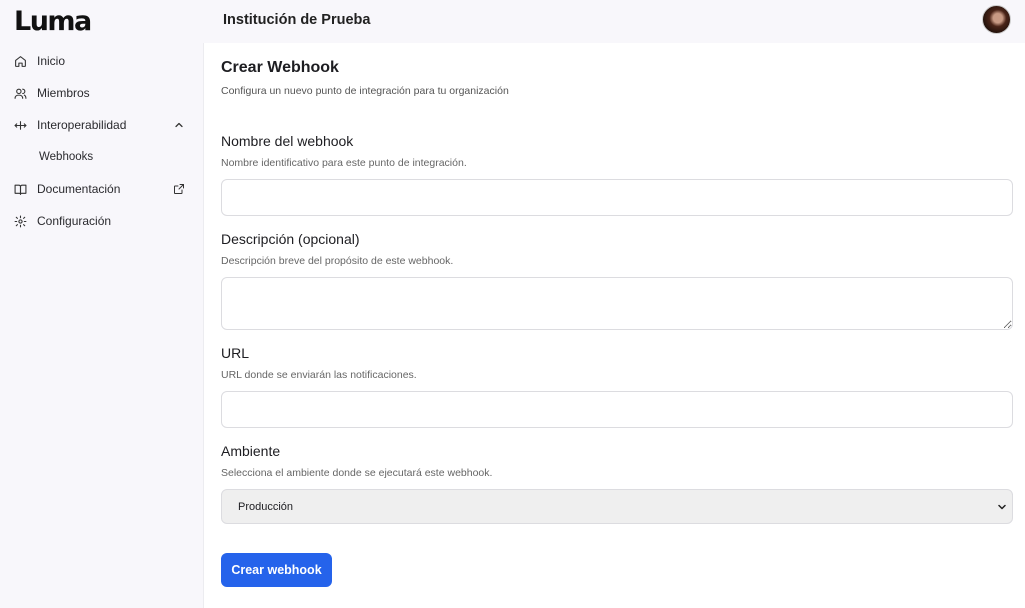 This screenshot has height=608, width=1025. I want to click on webhook-name-input, so click(617, 197).